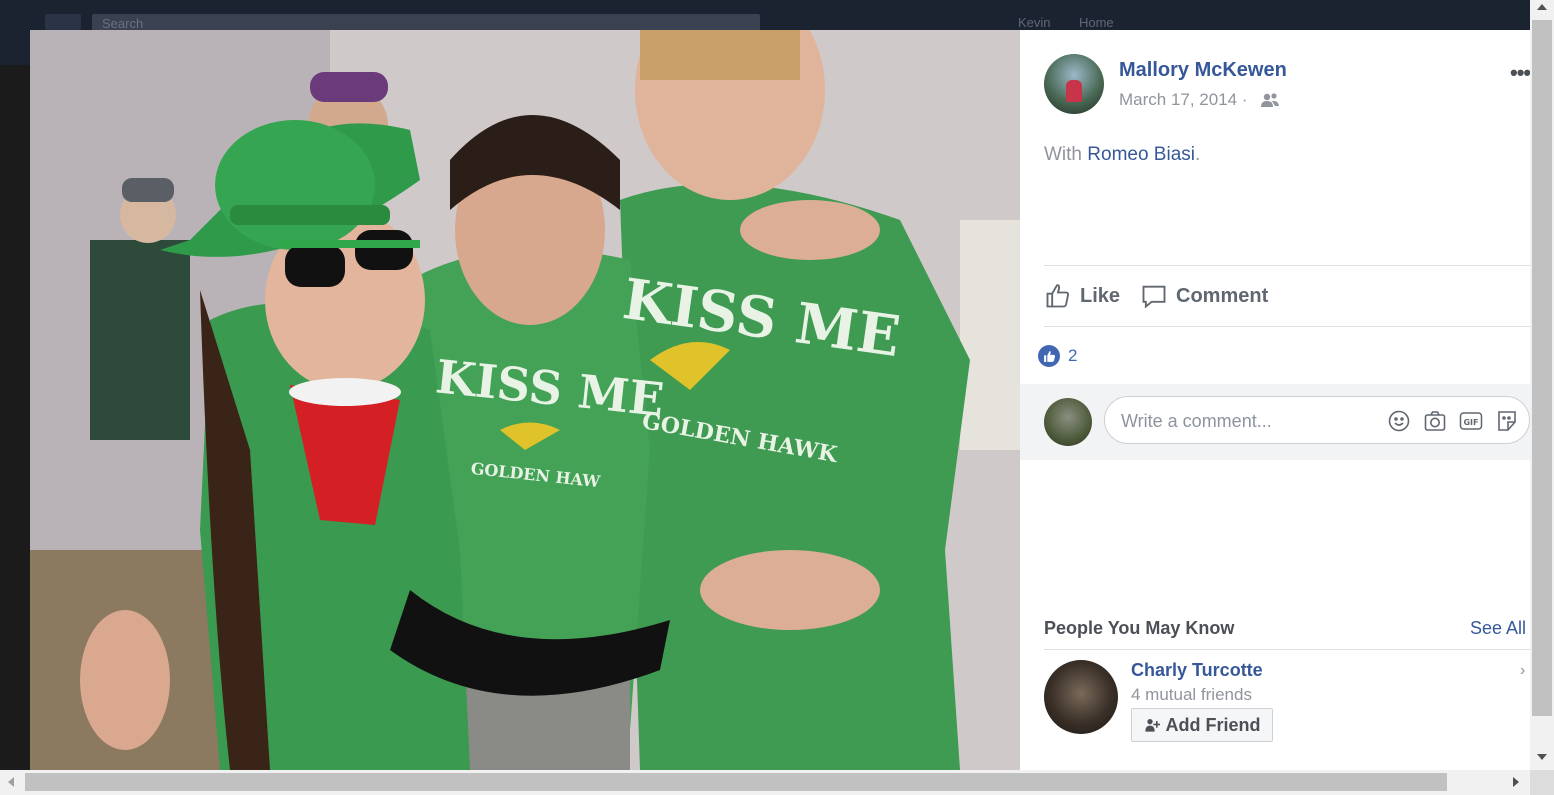 The image size is (1554, 795). I want to click on post-caption: With Romeo Biasi., so click(1122, 155).